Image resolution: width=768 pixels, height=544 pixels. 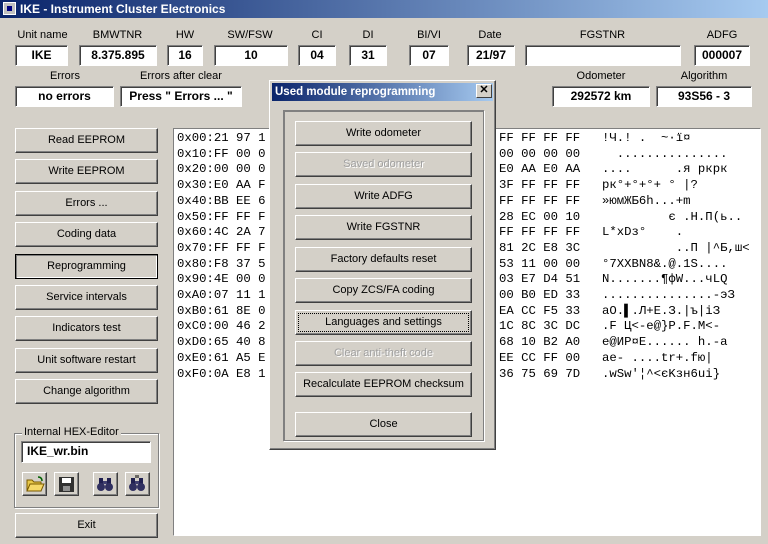 I want to click on odometer-label: Odometer, so click(x=601, y=76).